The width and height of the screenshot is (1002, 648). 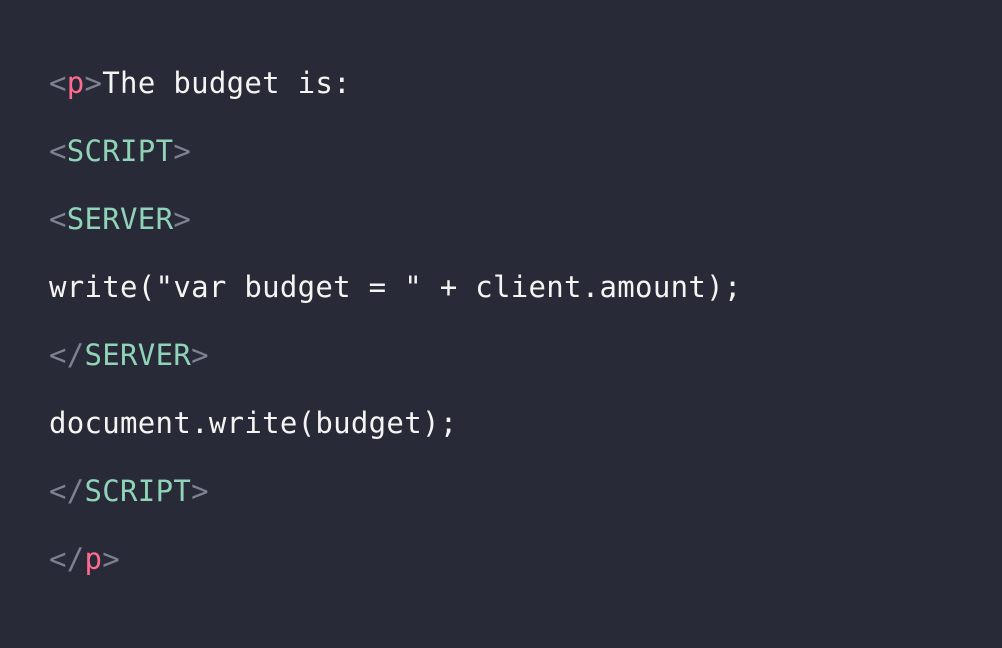 I want to click on code-line-8: </p>, so click(x=84, y=559).